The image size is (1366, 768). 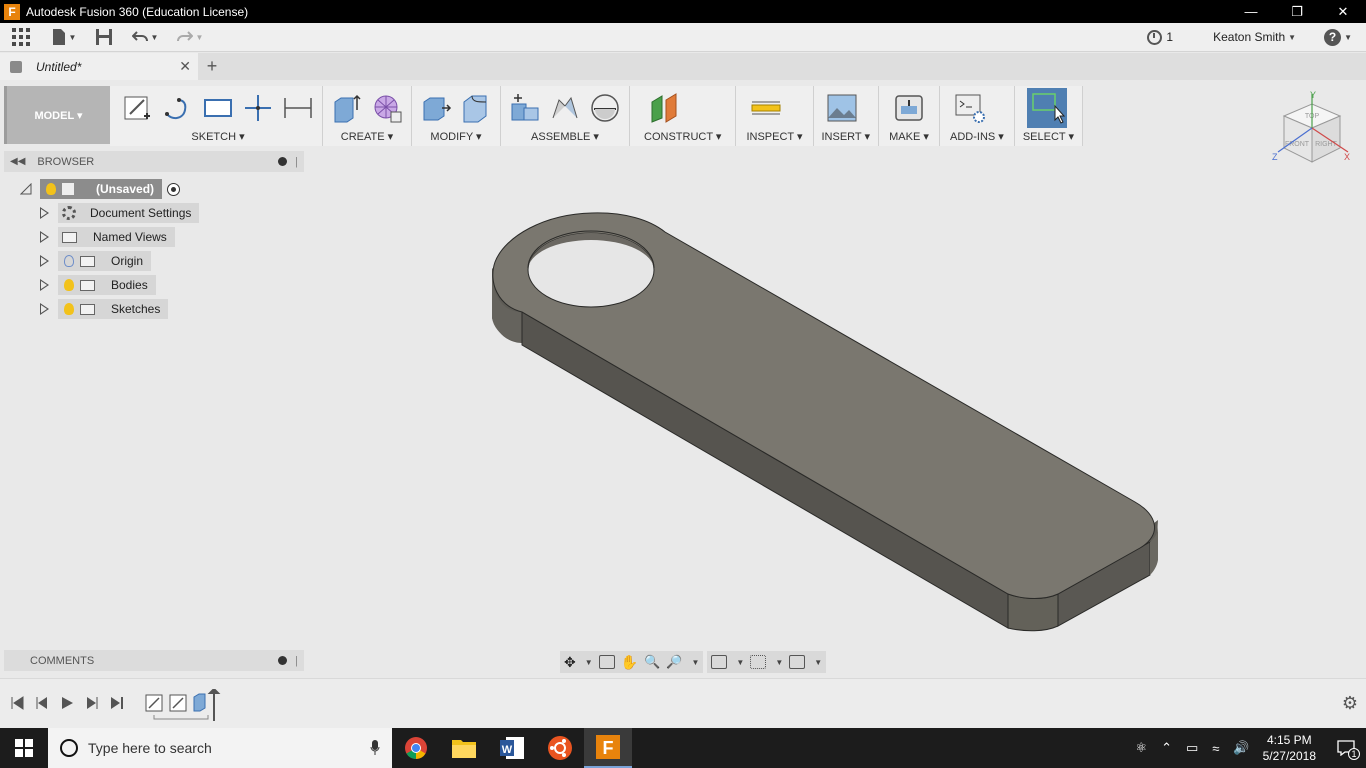 I want to click on browser-header: ◀◀ BROWSER |, so click(x=154, y=161).